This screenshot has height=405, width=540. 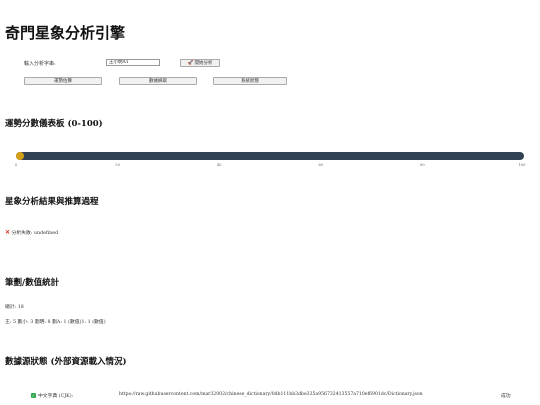 I want to click on fortune-score-fill, so click(x=20, y=156).